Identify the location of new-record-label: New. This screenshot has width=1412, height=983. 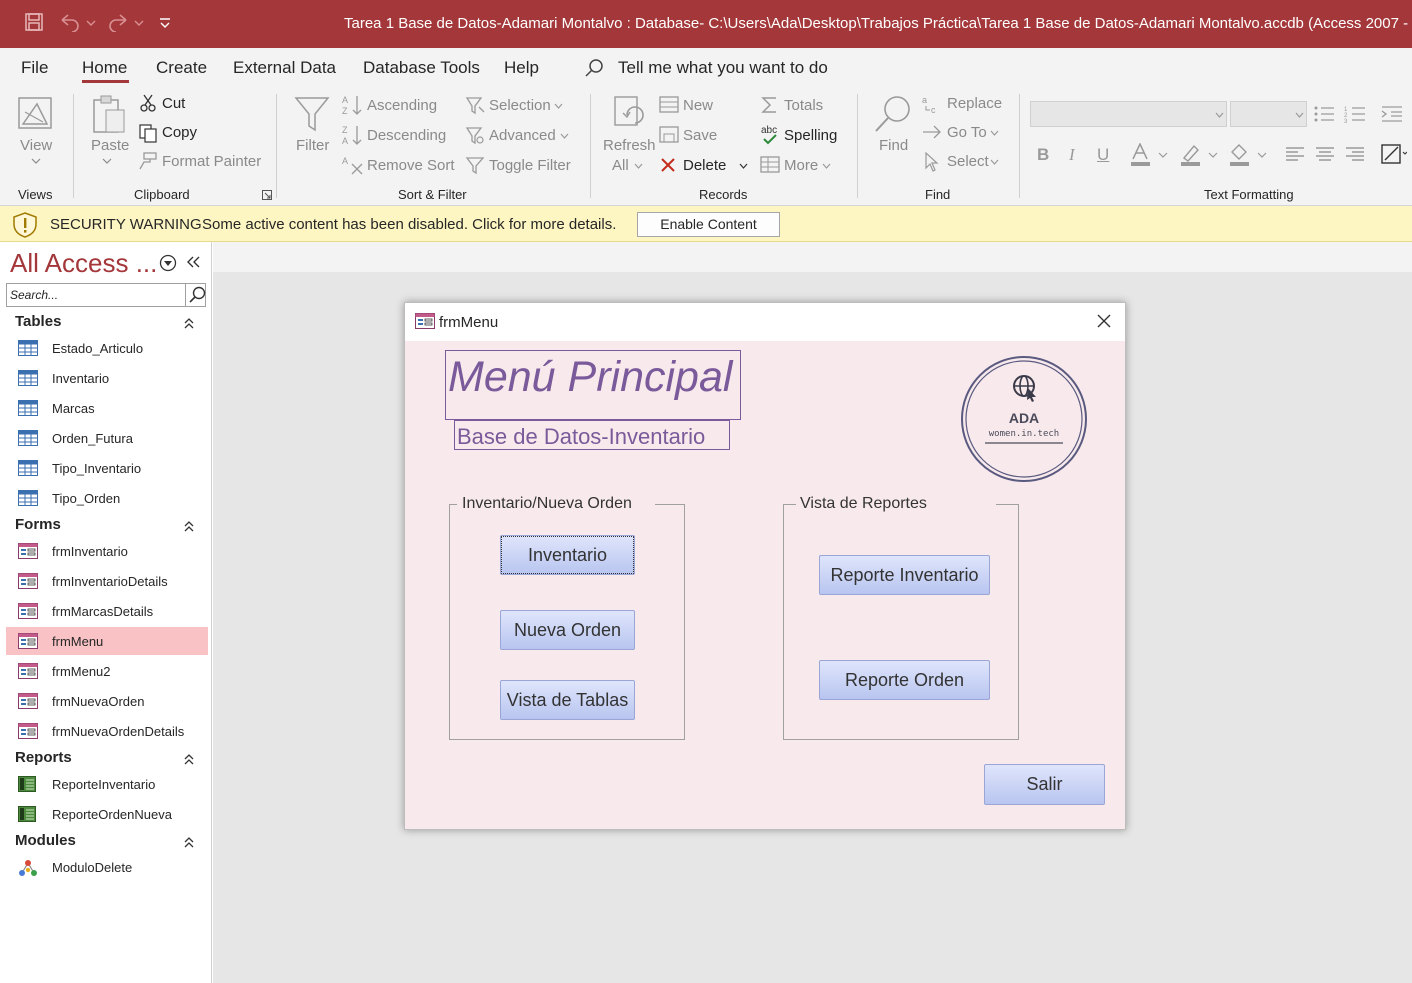
(698, 105).